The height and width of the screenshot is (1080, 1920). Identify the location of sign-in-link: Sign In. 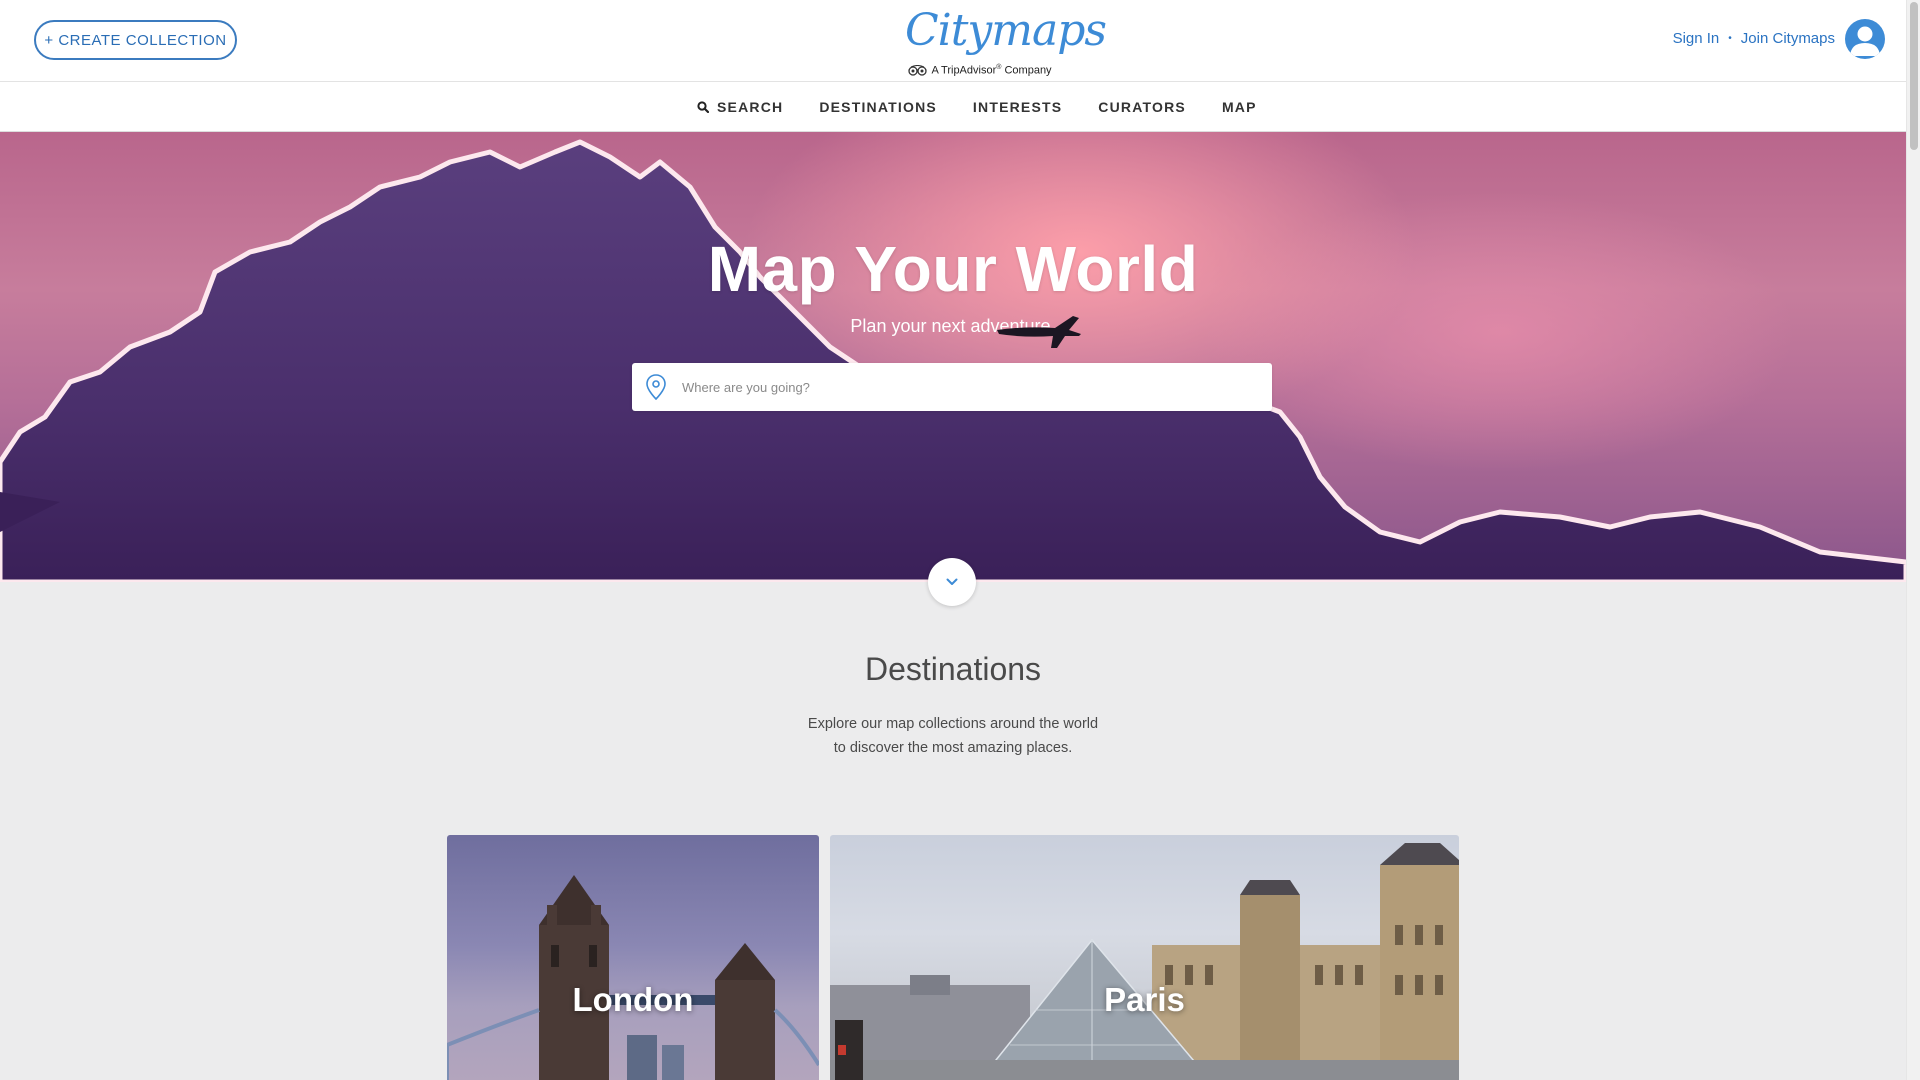
(1696, 38).